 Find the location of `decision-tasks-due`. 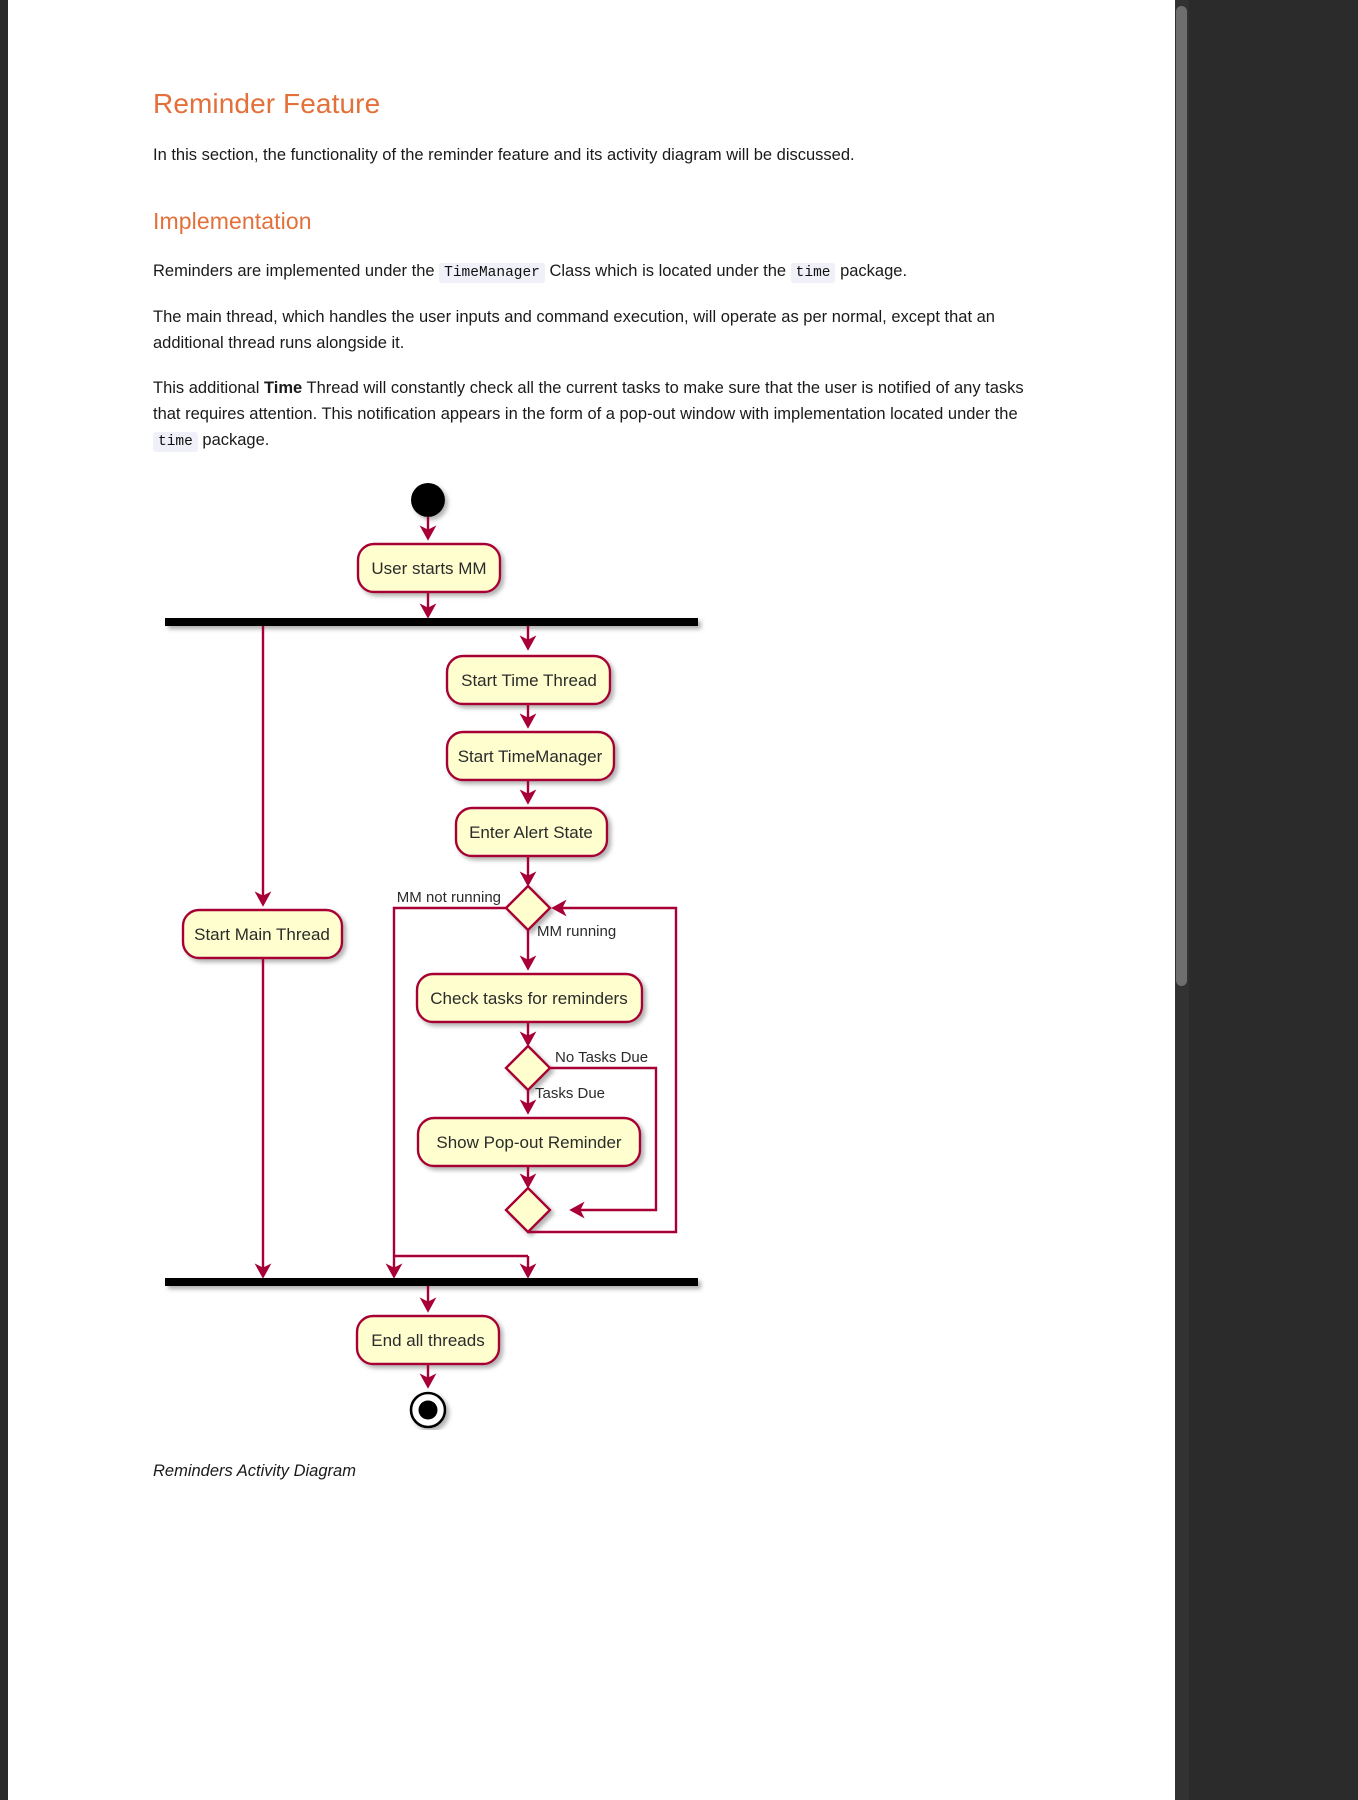

decision-tasks-due is located at coordinates (528, 1068).